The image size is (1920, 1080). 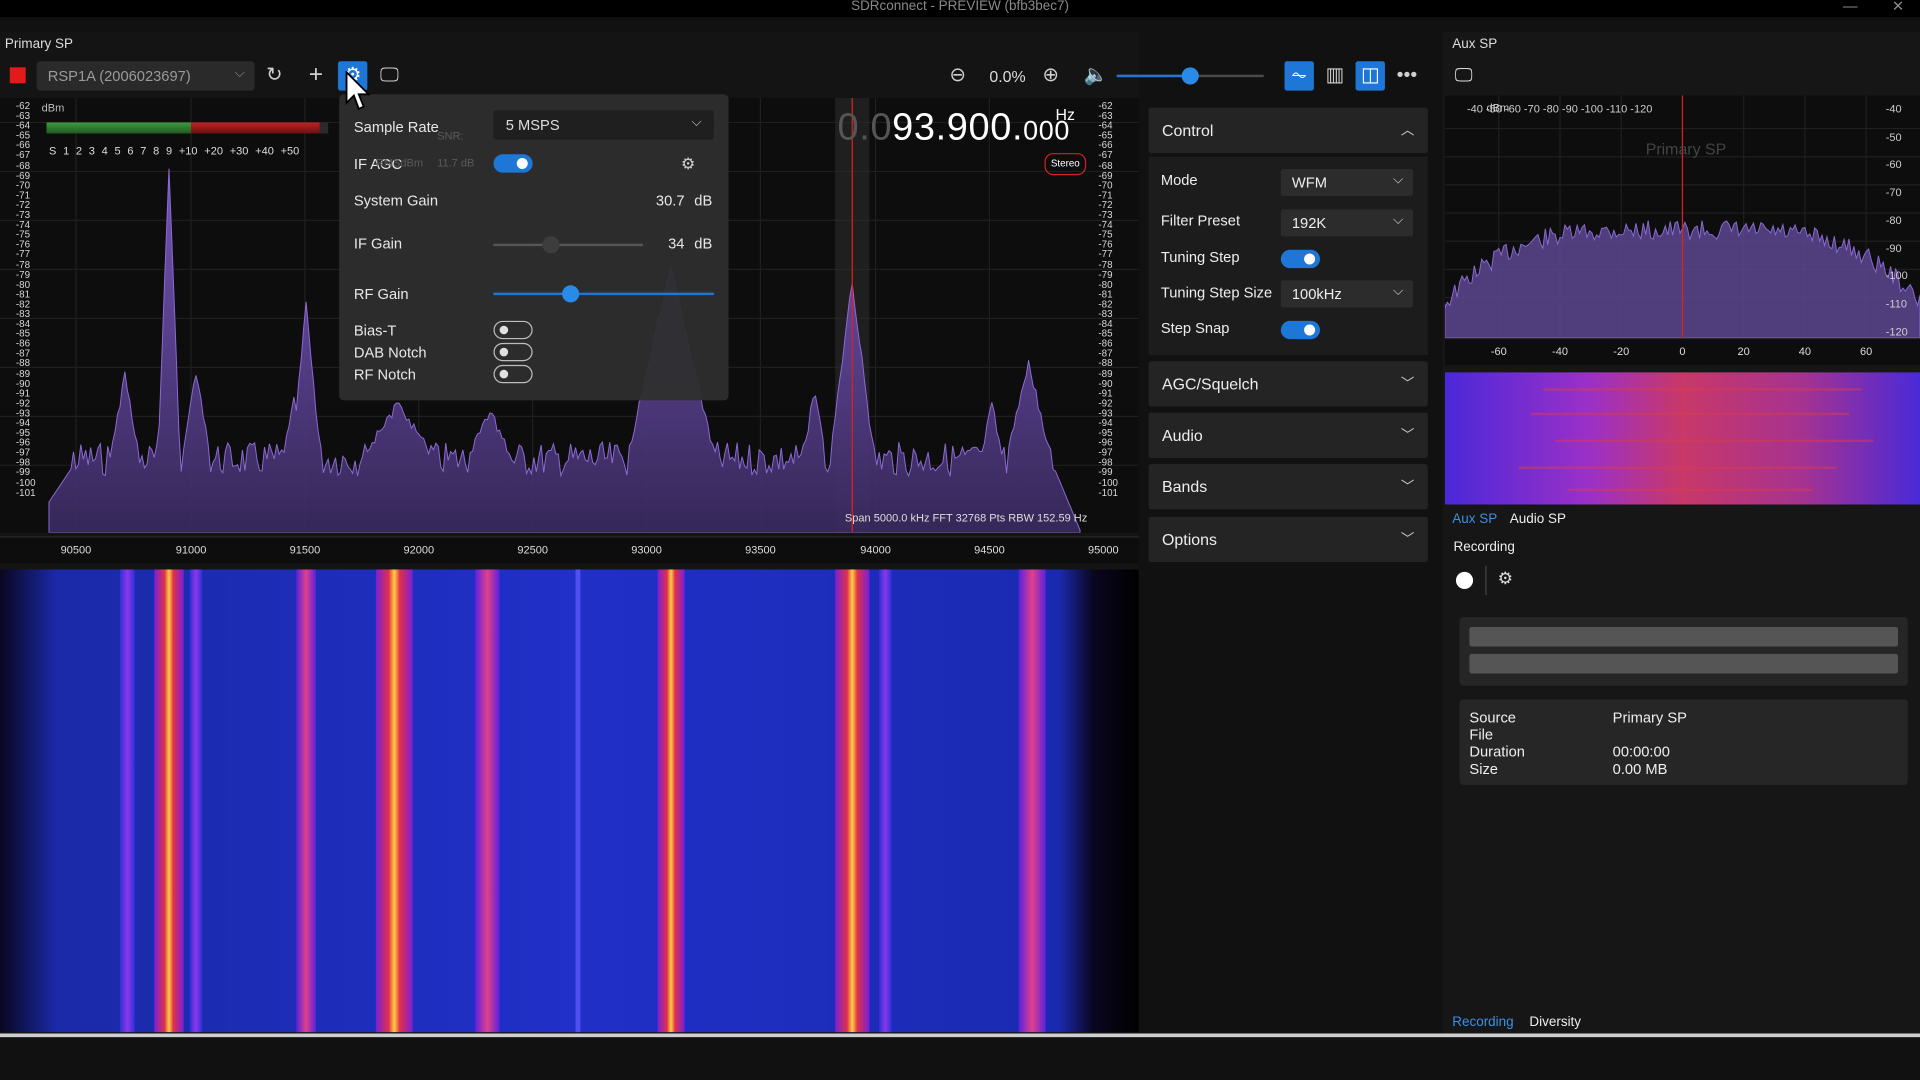 What do you see at coordinates (571, 294) in the screenshot?
I see `rf-gain-knob` at bounding box center [571, 294].